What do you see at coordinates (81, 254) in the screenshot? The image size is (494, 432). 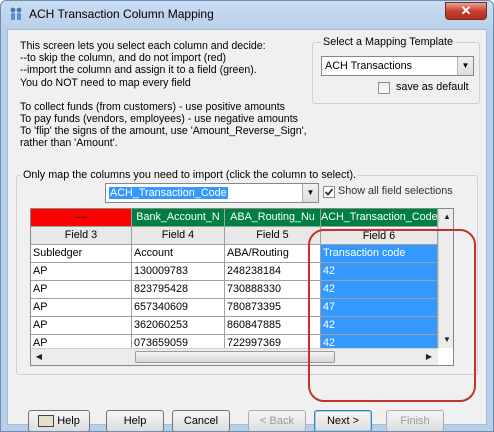 I see `table-cell: Subledger` at bounding box center [81, 254].